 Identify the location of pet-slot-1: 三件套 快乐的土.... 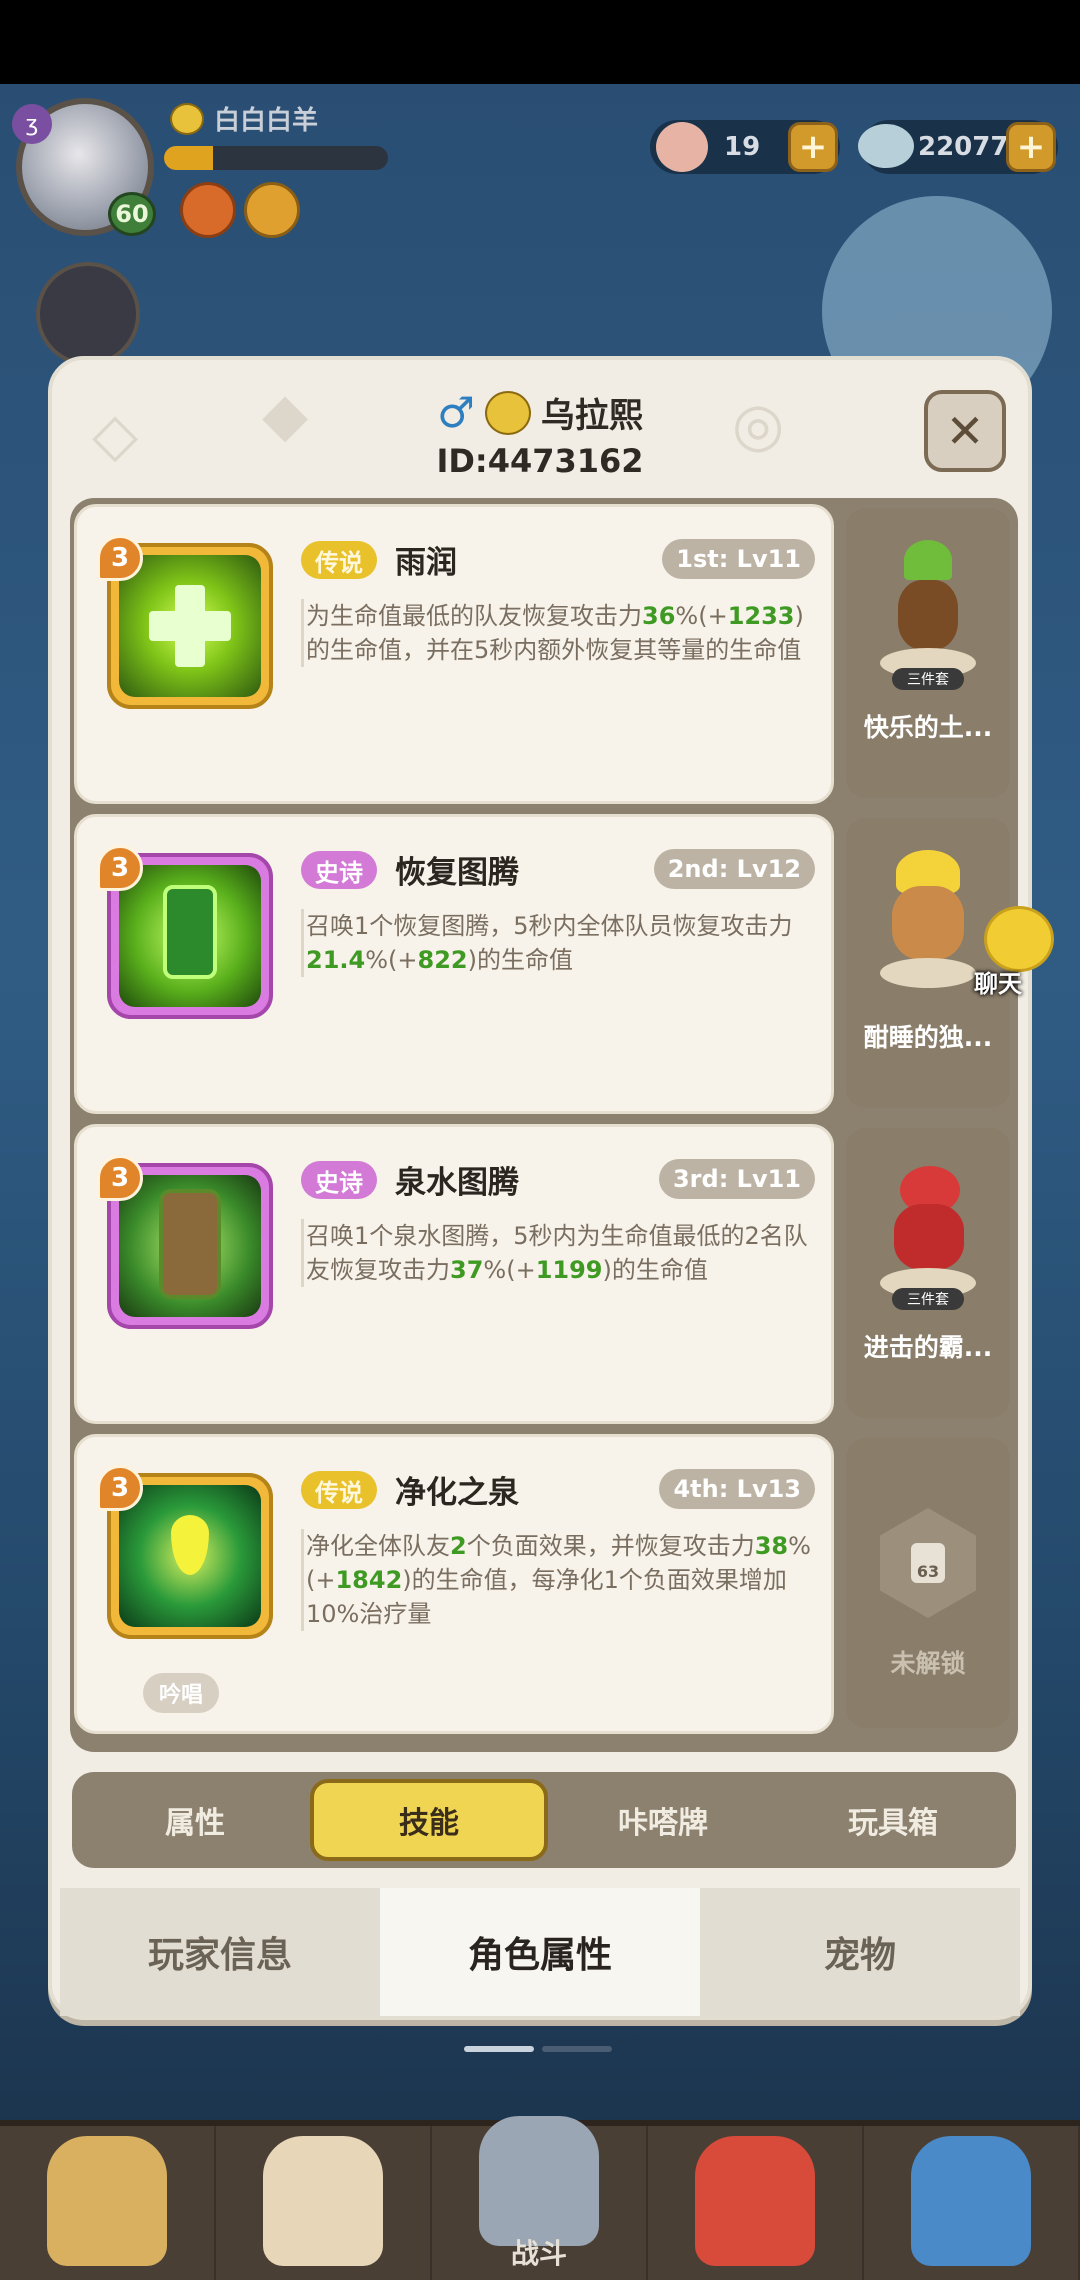
(928, 653).